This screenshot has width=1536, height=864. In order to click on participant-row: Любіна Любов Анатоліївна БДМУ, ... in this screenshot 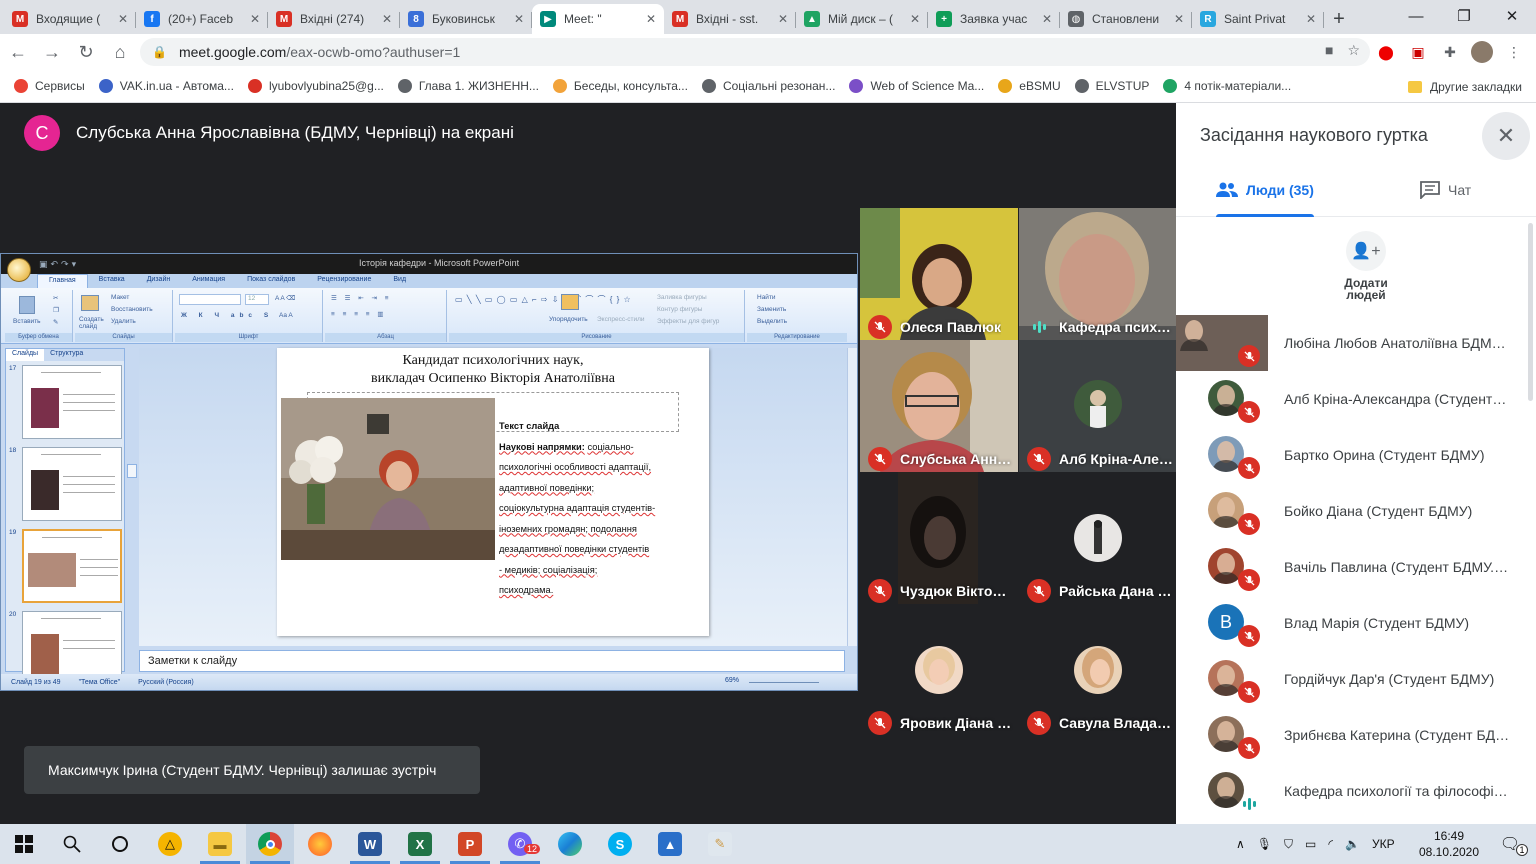, I will do `click(1356, 343)`.